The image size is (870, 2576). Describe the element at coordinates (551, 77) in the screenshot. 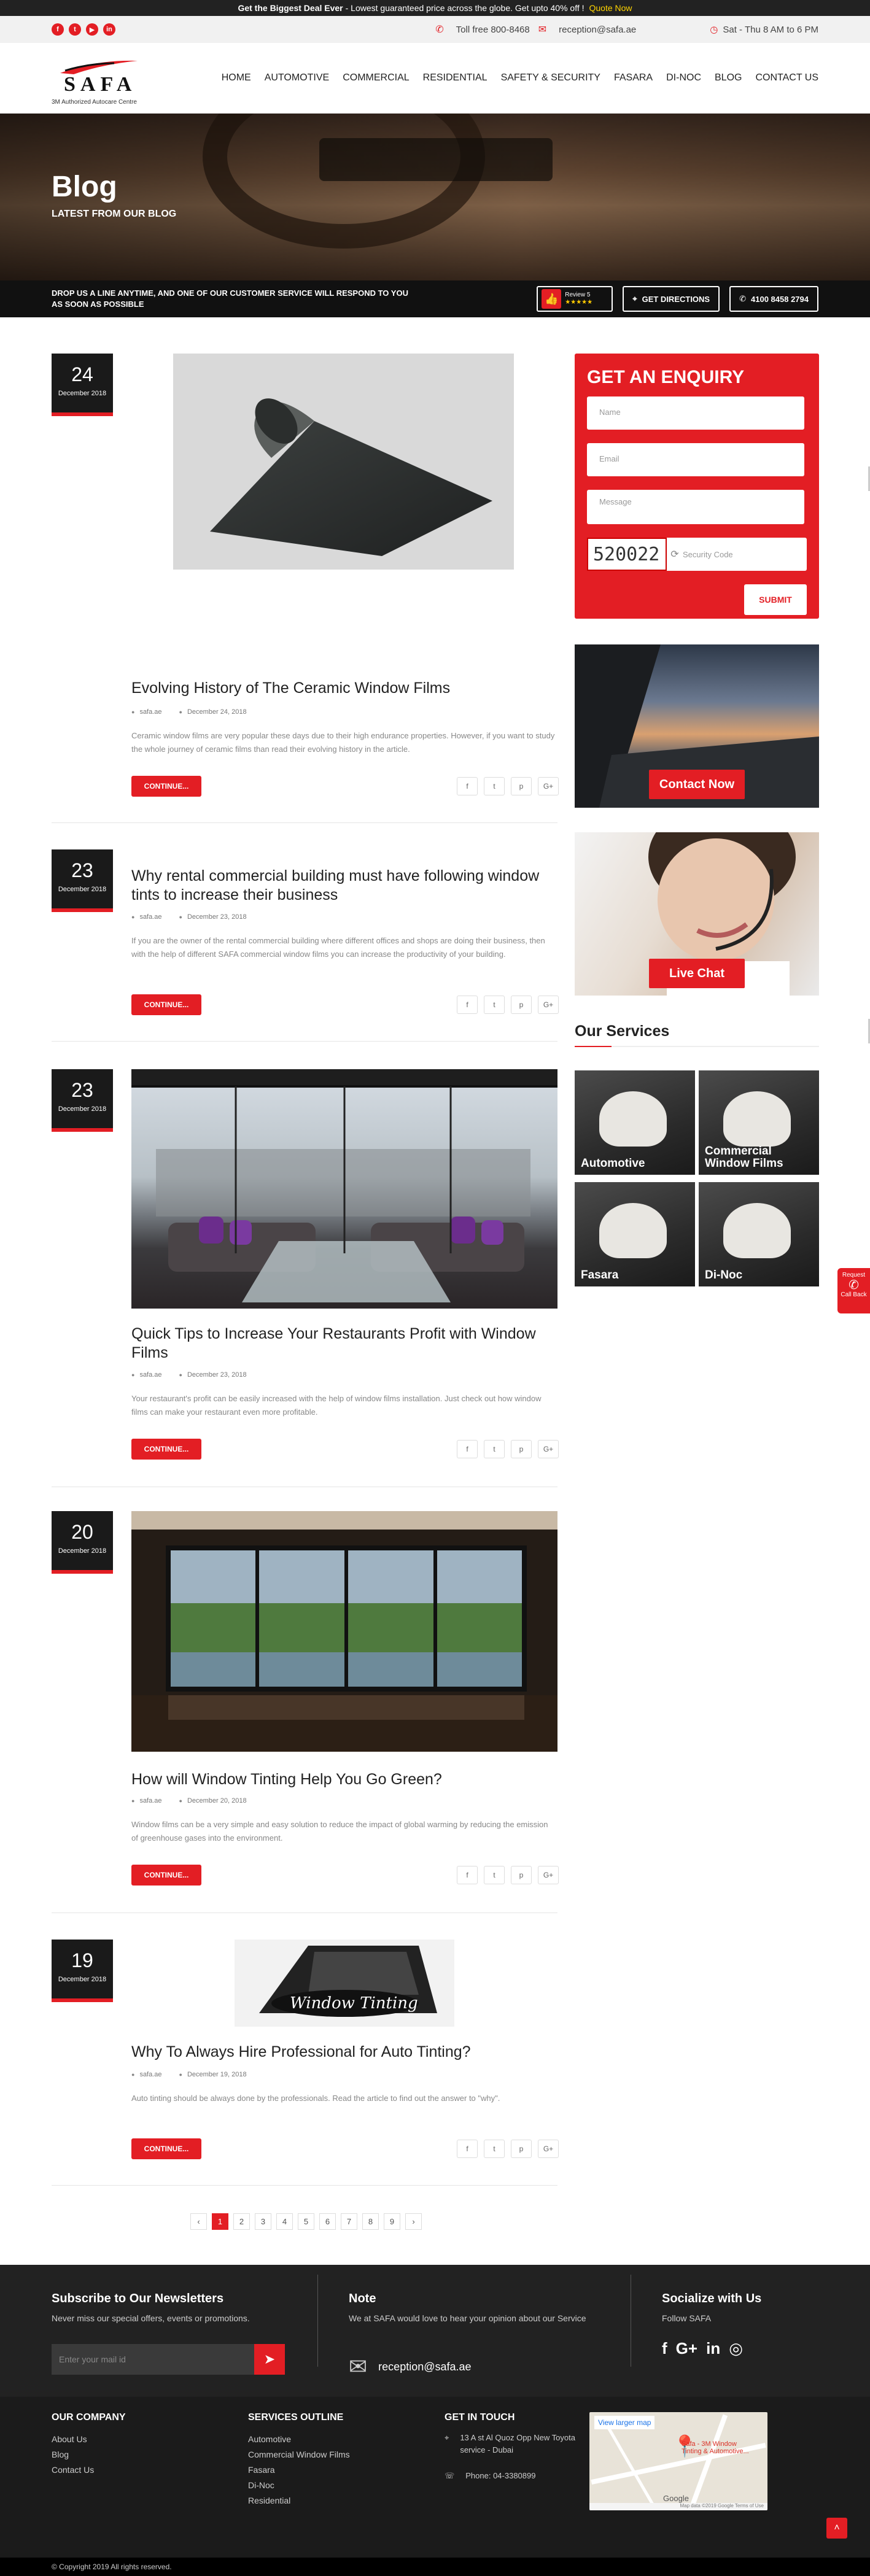

I see `nav-safety-security: SAFETY & SECURITY` at that location.